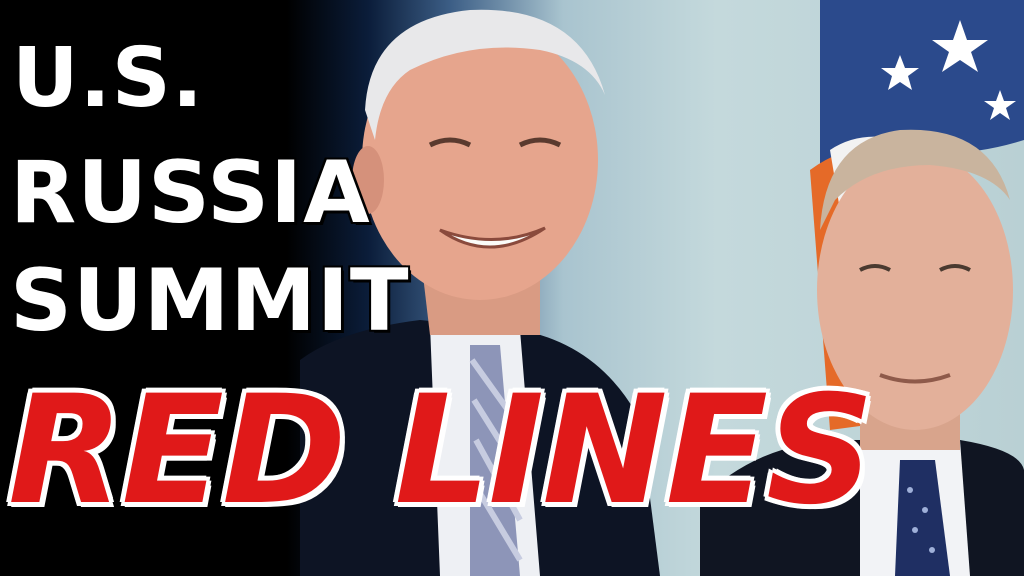  Describe the element at coordinates (190, 193) in the screenshot. I see `headline-line-2: RUSSIA` at that location.